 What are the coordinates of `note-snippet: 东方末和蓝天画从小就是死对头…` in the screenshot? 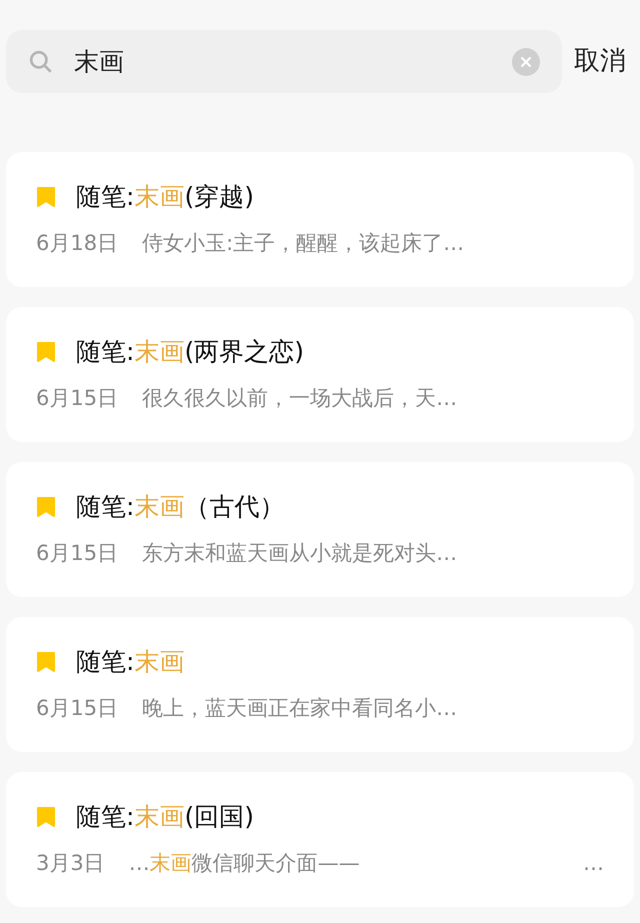 It's located at (300, 553).